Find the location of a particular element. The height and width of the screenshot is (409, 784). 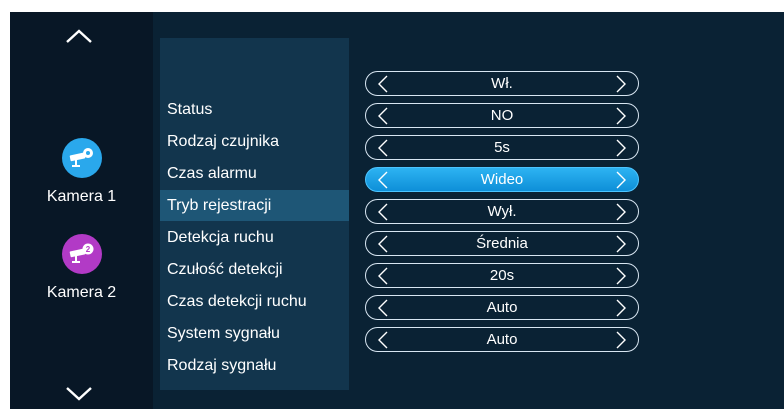

setting-label-recording-mode: Tryb rejestracji is located at coordinates (254, 205).